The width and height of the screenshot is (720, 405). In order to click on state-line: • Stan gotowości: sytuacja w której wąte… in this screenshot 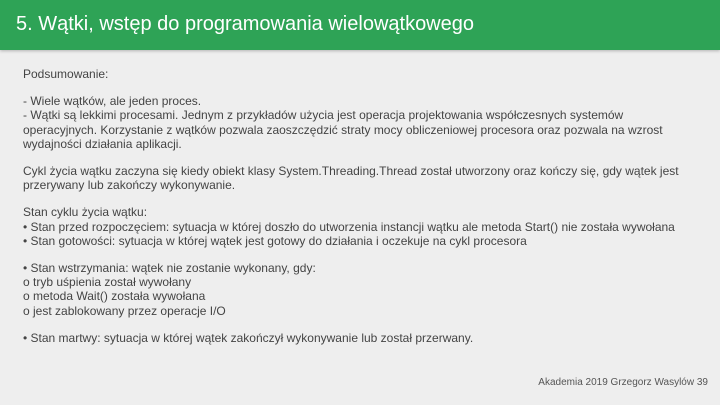, I will do `click(275, 240)`.